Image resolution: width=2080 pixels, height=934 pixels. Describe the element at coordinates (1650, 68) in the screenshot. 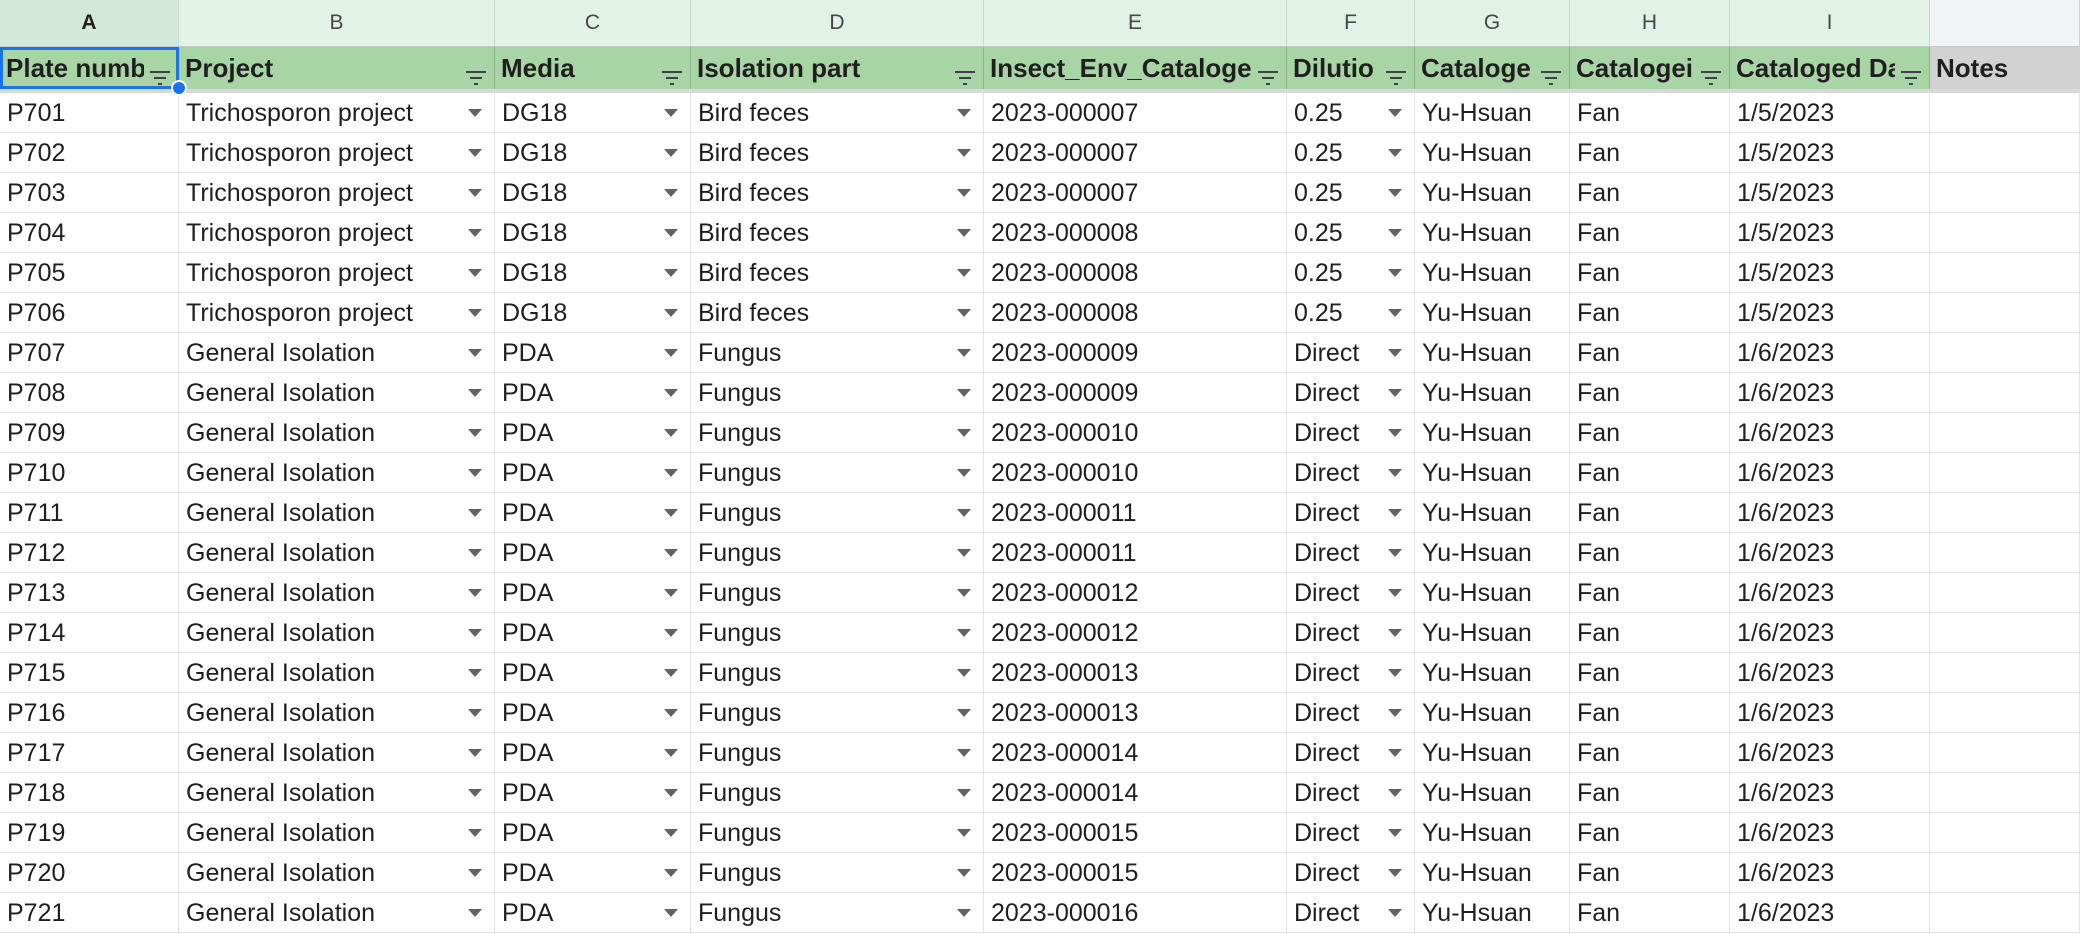

I see `header-cell-cataloger-last: Catalogei` at that location.